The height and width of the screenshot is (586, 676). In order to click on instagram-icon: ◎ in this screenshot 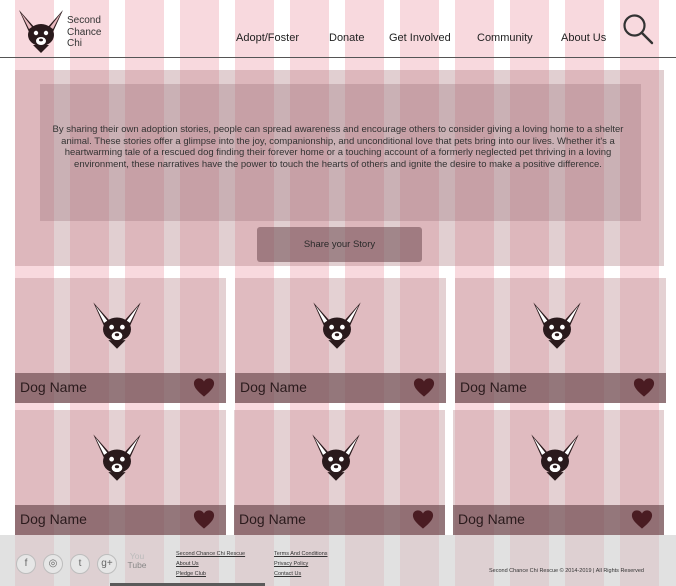, I will do `click(53, 564)`.